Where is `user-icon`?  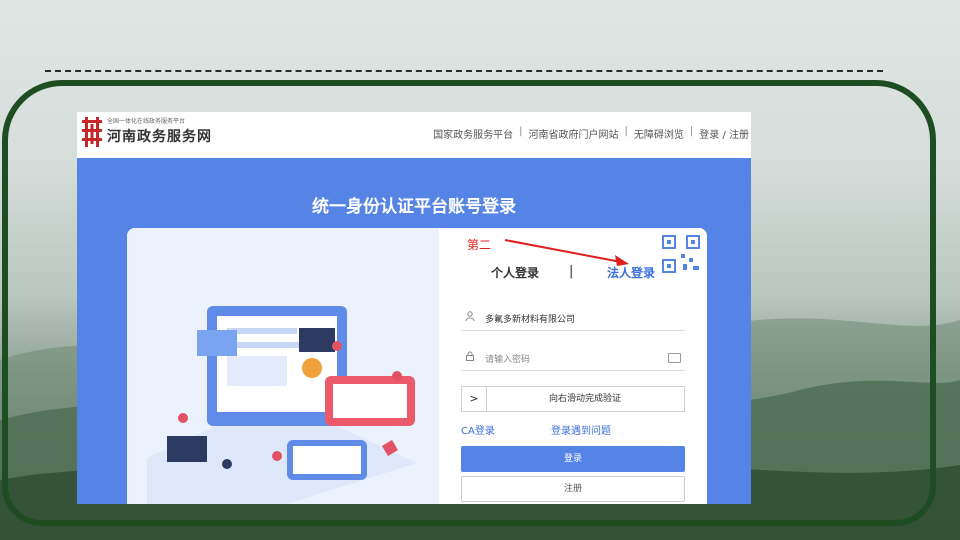 user-icon is located at coordinates (470, 316).